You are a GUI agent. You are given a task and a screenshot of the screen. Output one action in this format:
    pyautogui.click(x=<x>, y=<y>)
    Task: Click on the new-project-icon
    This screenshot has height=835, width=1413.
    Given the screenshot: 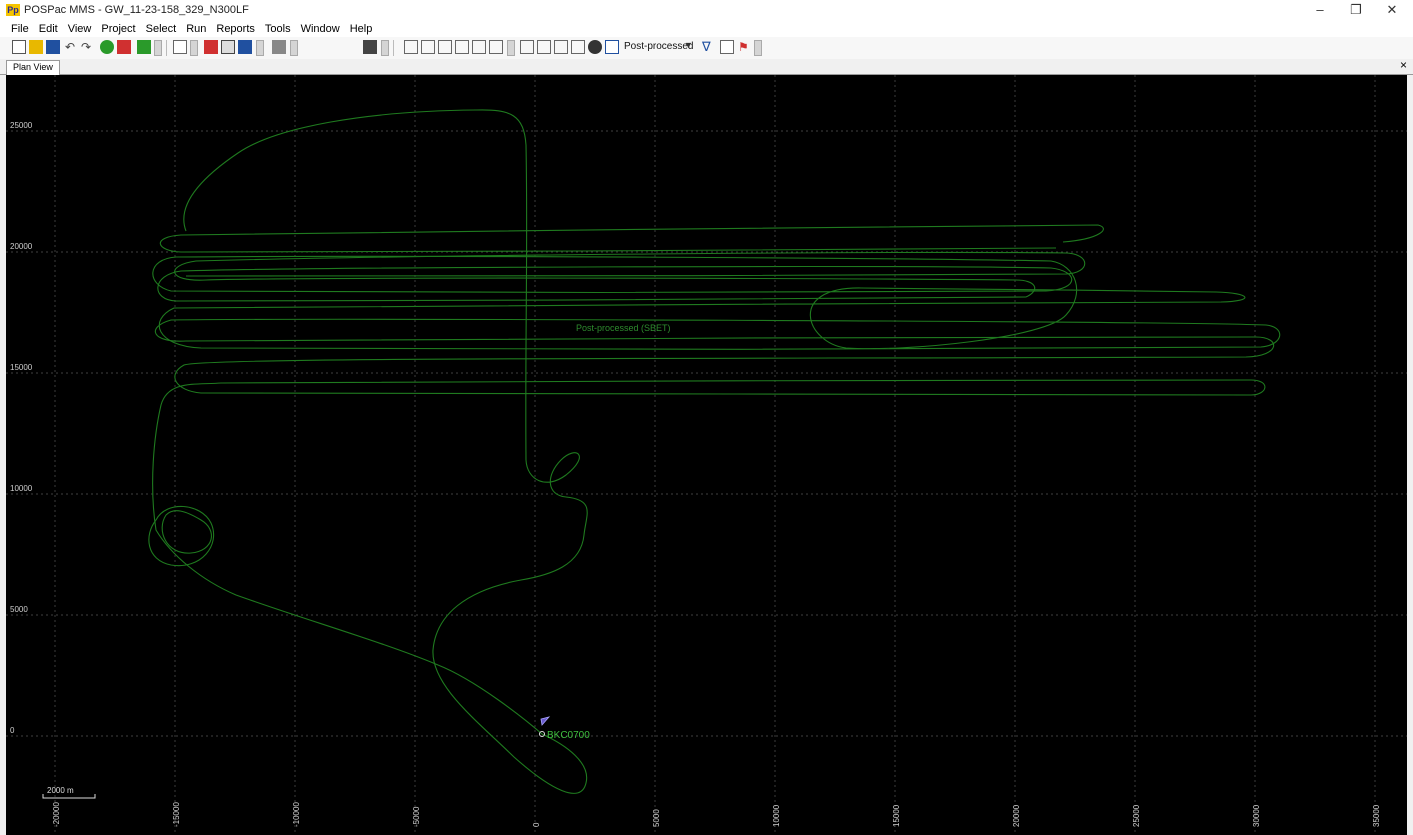 What is the action you would take?
    pyautogui.click(x=19, y=47)
    